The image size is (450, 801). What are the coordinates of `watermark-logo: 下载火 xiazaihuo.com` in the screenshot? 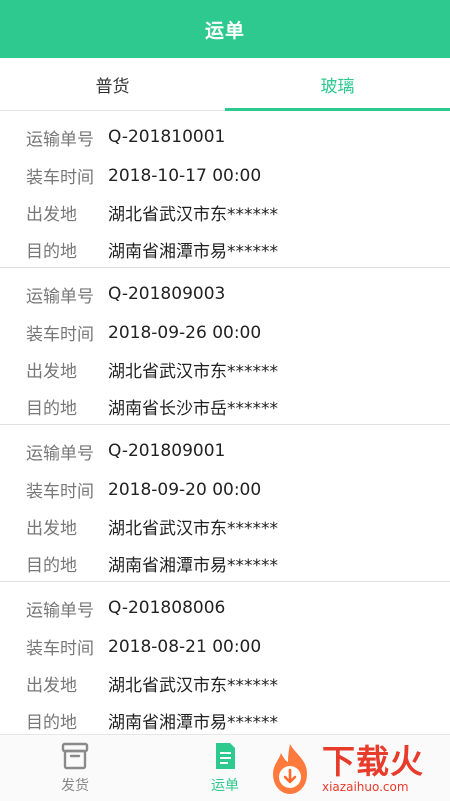 It's located at (356, 769).